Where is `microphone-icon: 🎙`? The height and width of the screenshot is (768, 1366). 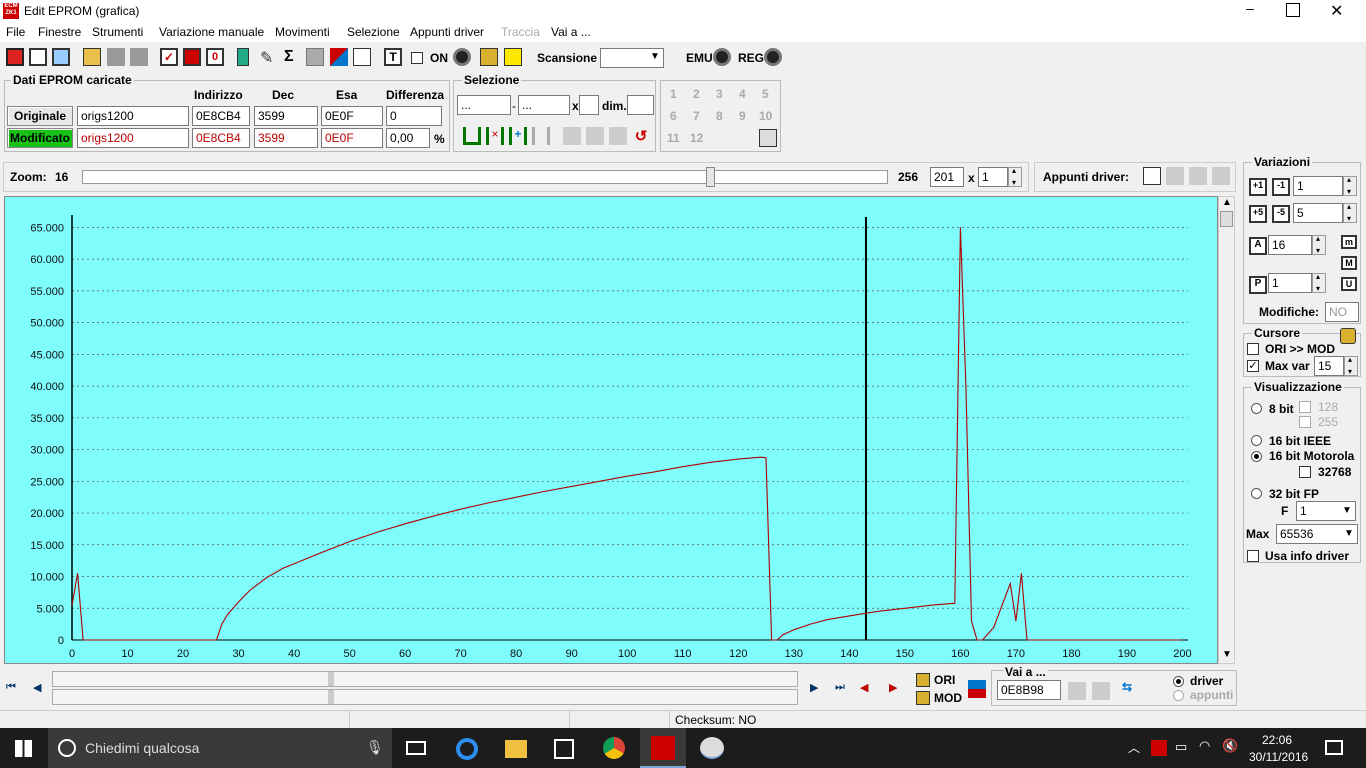 microphone-icon: 🎙 is located at coordinates (375, 747).